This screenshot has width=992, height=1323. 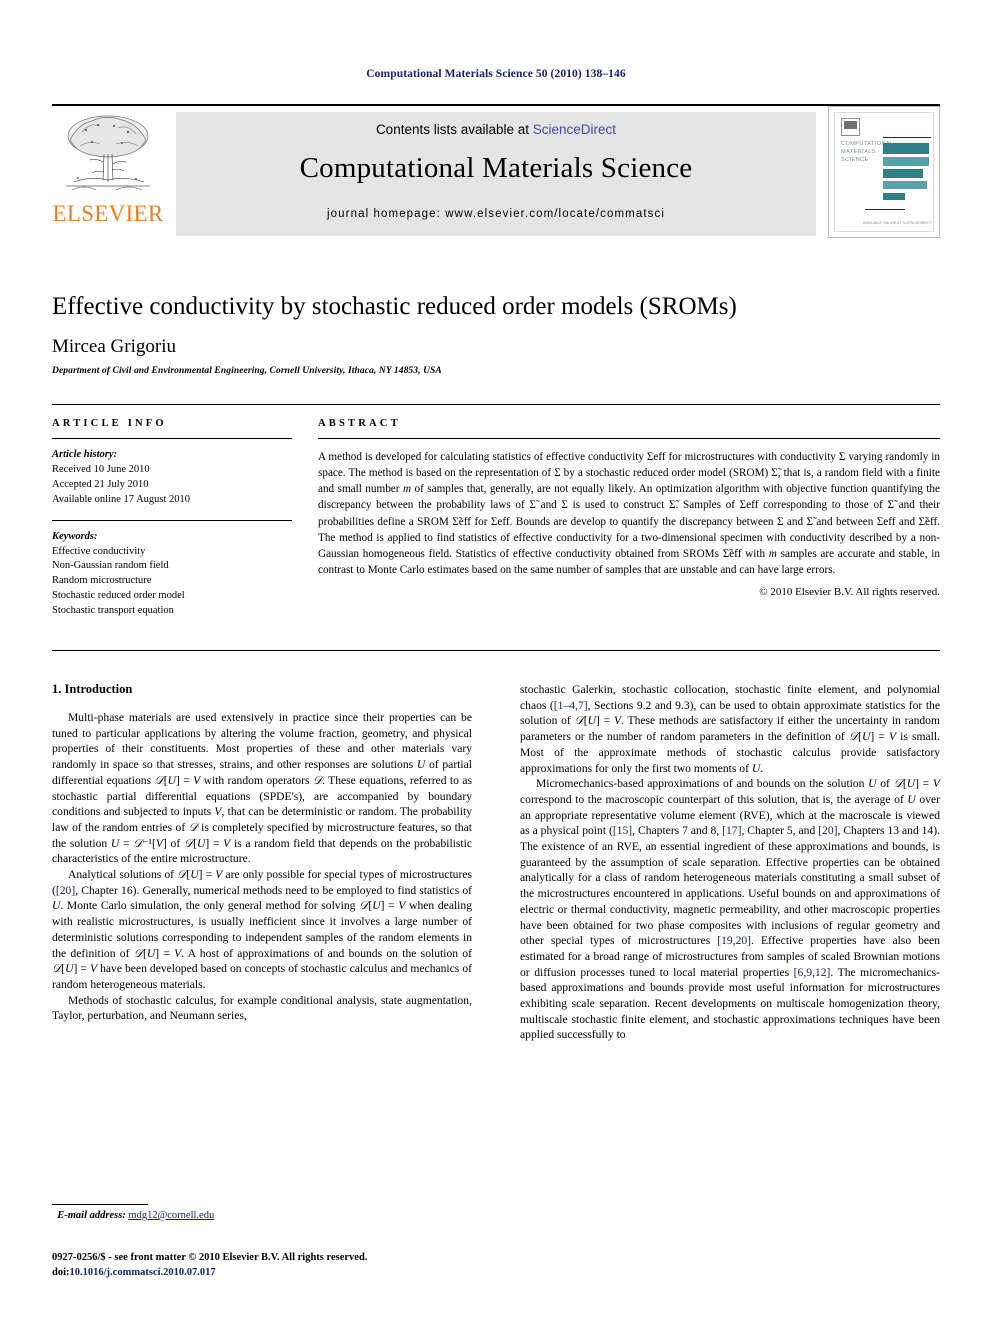 What do you see at coordinates (885, 209) in the screenshot?
I see `cover-rule-bottom` at bounding box center [885, 209].